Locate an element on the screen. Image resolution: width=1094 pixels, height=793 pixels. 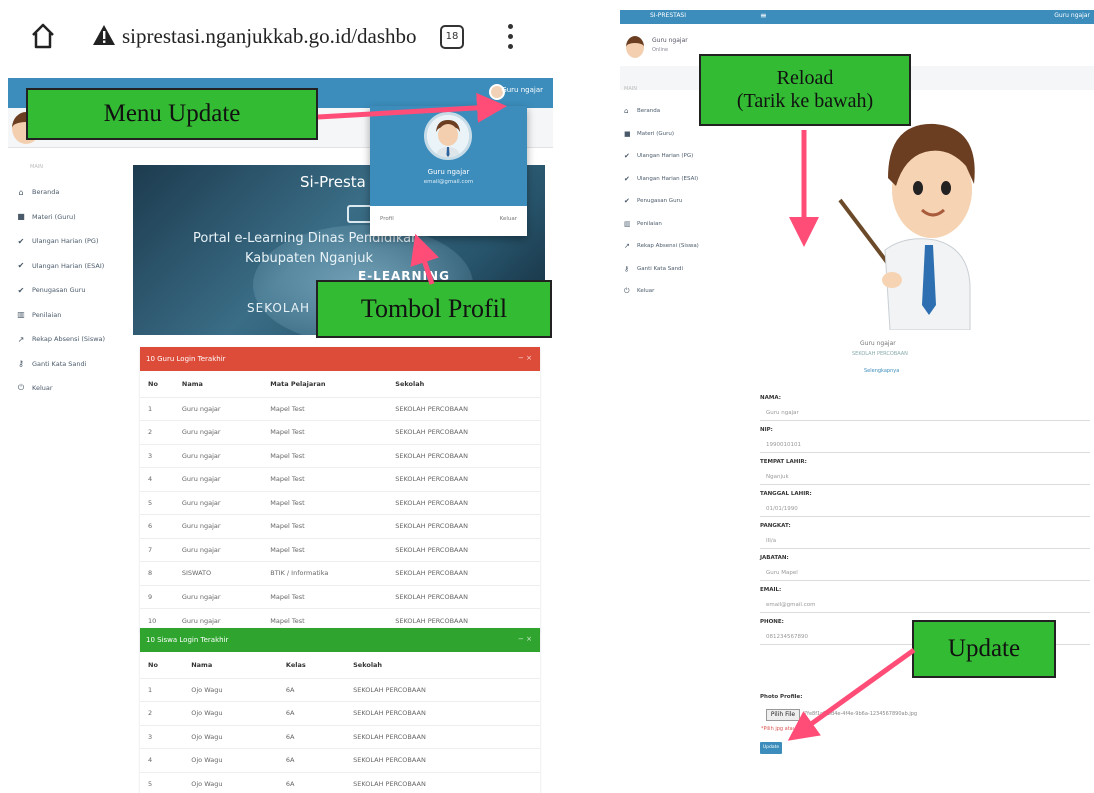
teacher-illustration is located at coordinates (906, 226).